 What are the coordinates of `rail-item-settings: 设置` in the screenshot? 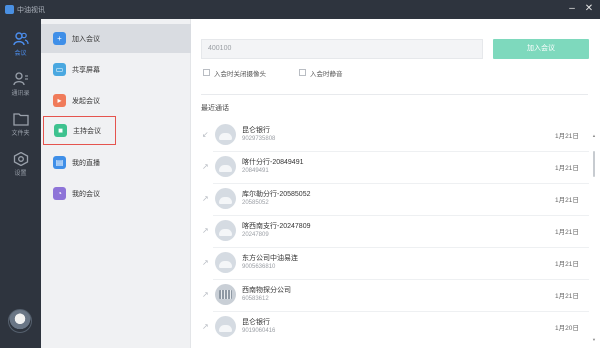 It's located at (20, 167).